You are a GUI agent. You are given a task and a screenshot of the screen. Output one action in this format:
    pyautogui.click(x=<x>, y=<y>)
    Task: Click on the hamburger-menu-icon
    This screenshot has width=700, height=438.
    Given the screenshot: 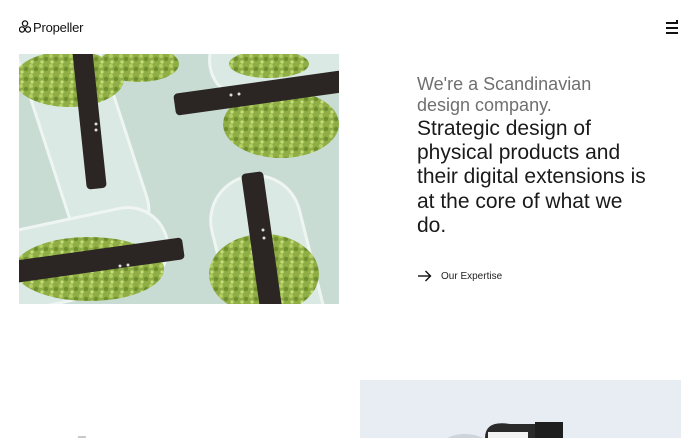 What is the action you would take?
    pyautogui.click(x=672, y=27)
    